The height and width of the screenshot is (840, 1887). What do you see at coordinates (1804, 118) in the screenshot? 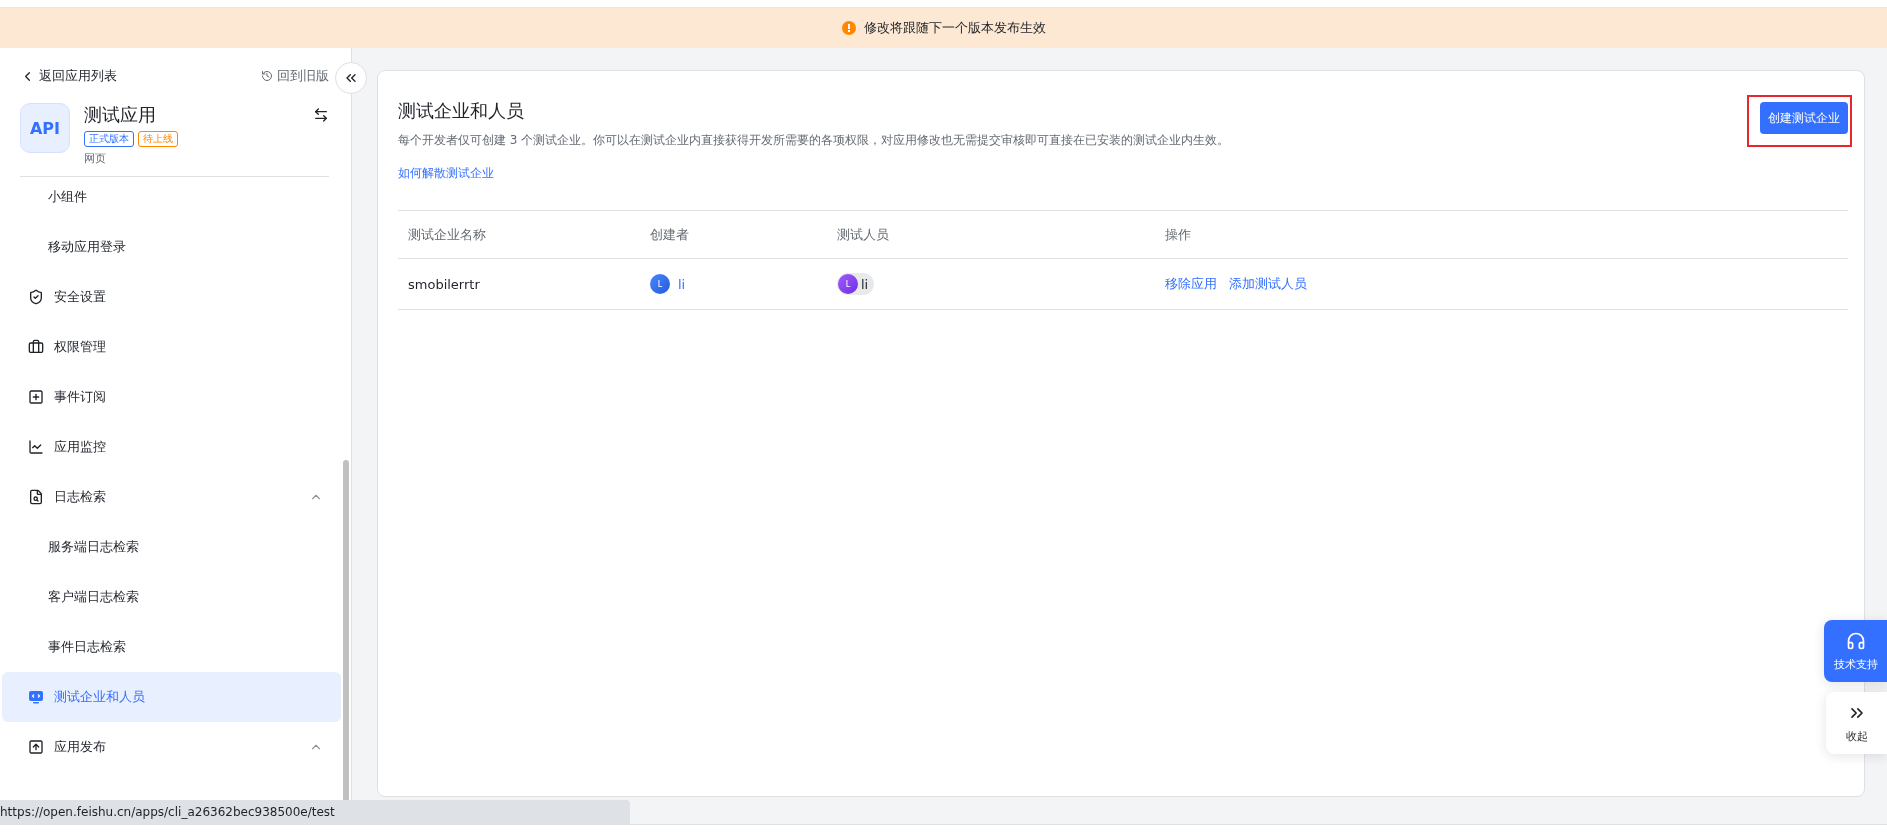
I see `create-button: 创建测试企业` at bounding box center [1804, 118].